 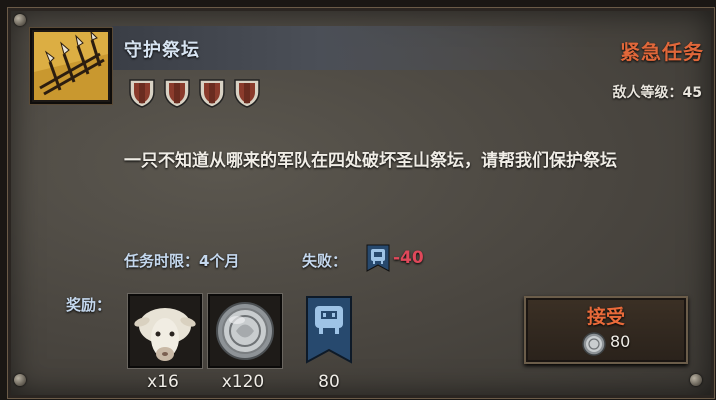 I want to click on accept-button: 接受 80, so click(x=606, y=330).